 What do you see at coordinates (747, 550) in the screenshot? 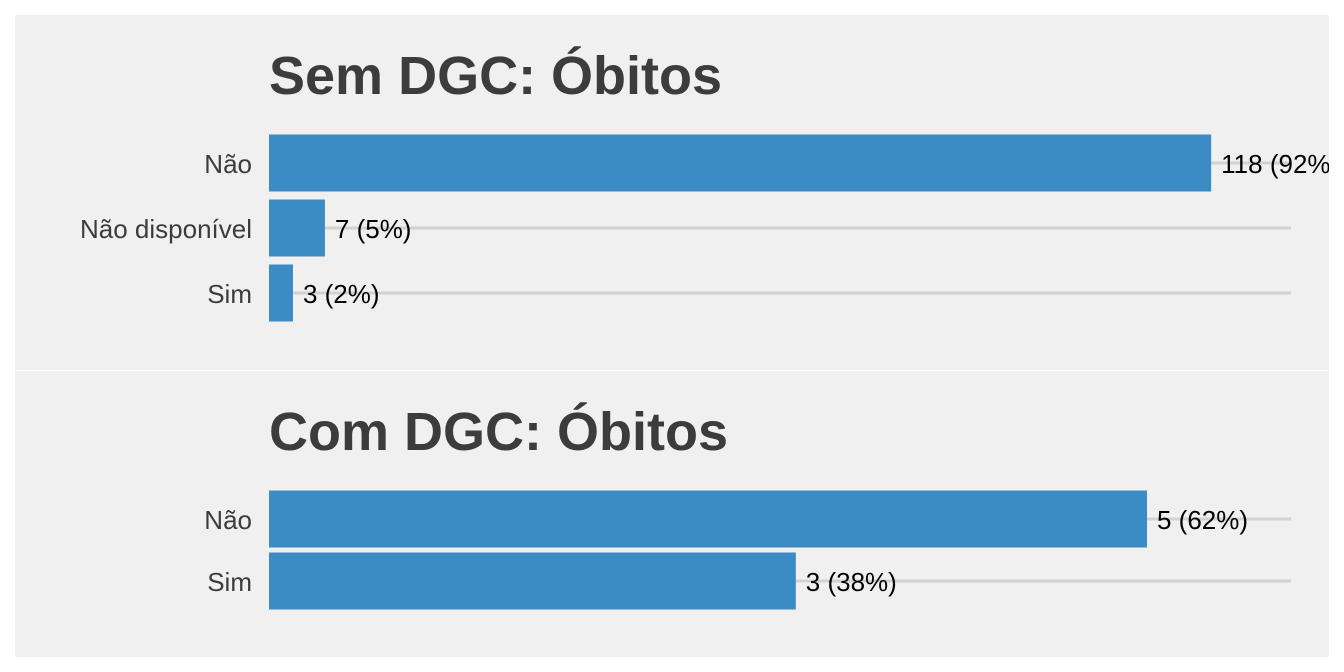
I see `bar-chart-com-dgc: Não 5 (62%) Sim 3 (38%)` at bounding box center [747, 550].